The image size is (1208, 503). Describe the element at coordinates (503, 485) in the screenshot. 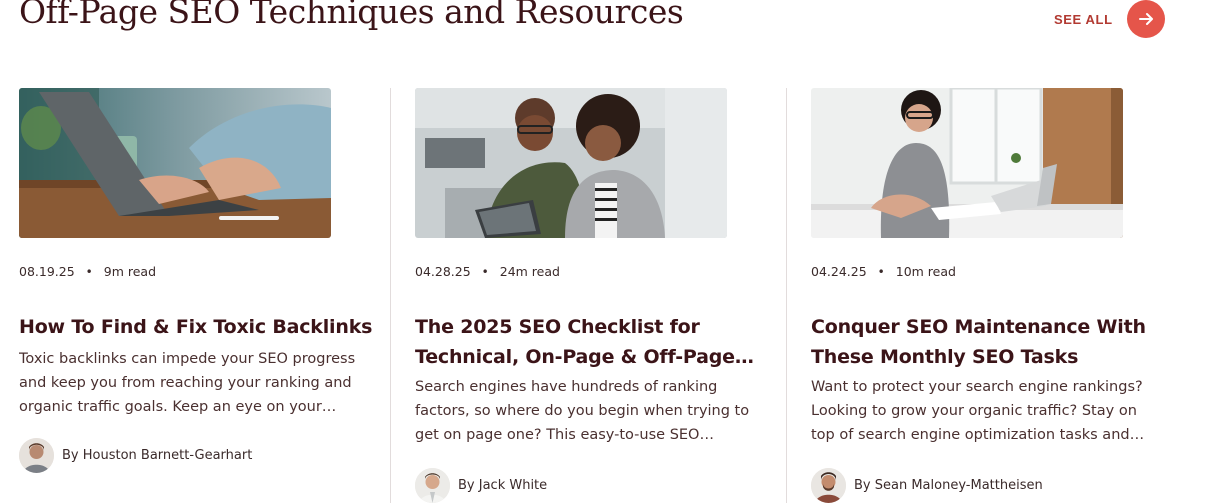

I see `author-name: By Jack White` at that location.